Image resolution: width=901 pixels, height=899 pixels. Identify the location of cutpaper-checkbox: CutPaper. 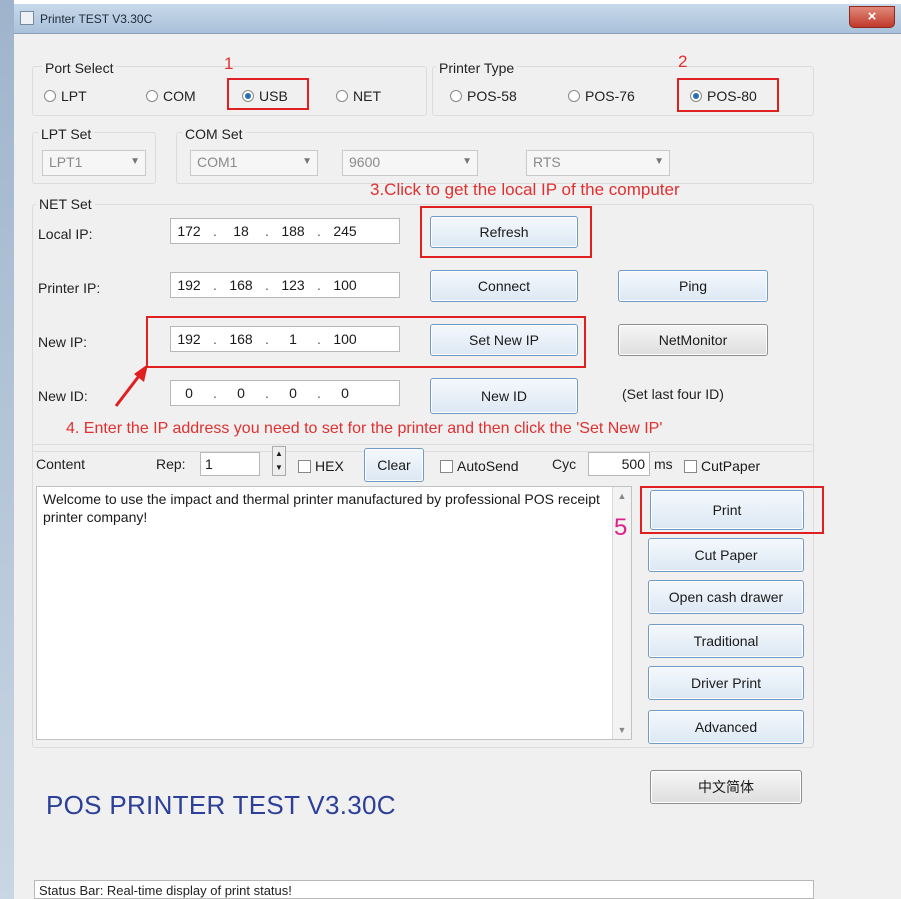
(722, 466).